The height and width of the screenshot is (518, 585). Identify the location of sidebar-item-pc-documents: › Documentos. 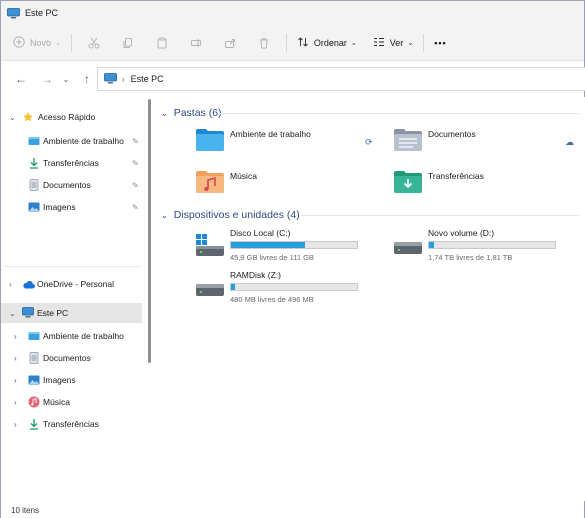
(71, 358).